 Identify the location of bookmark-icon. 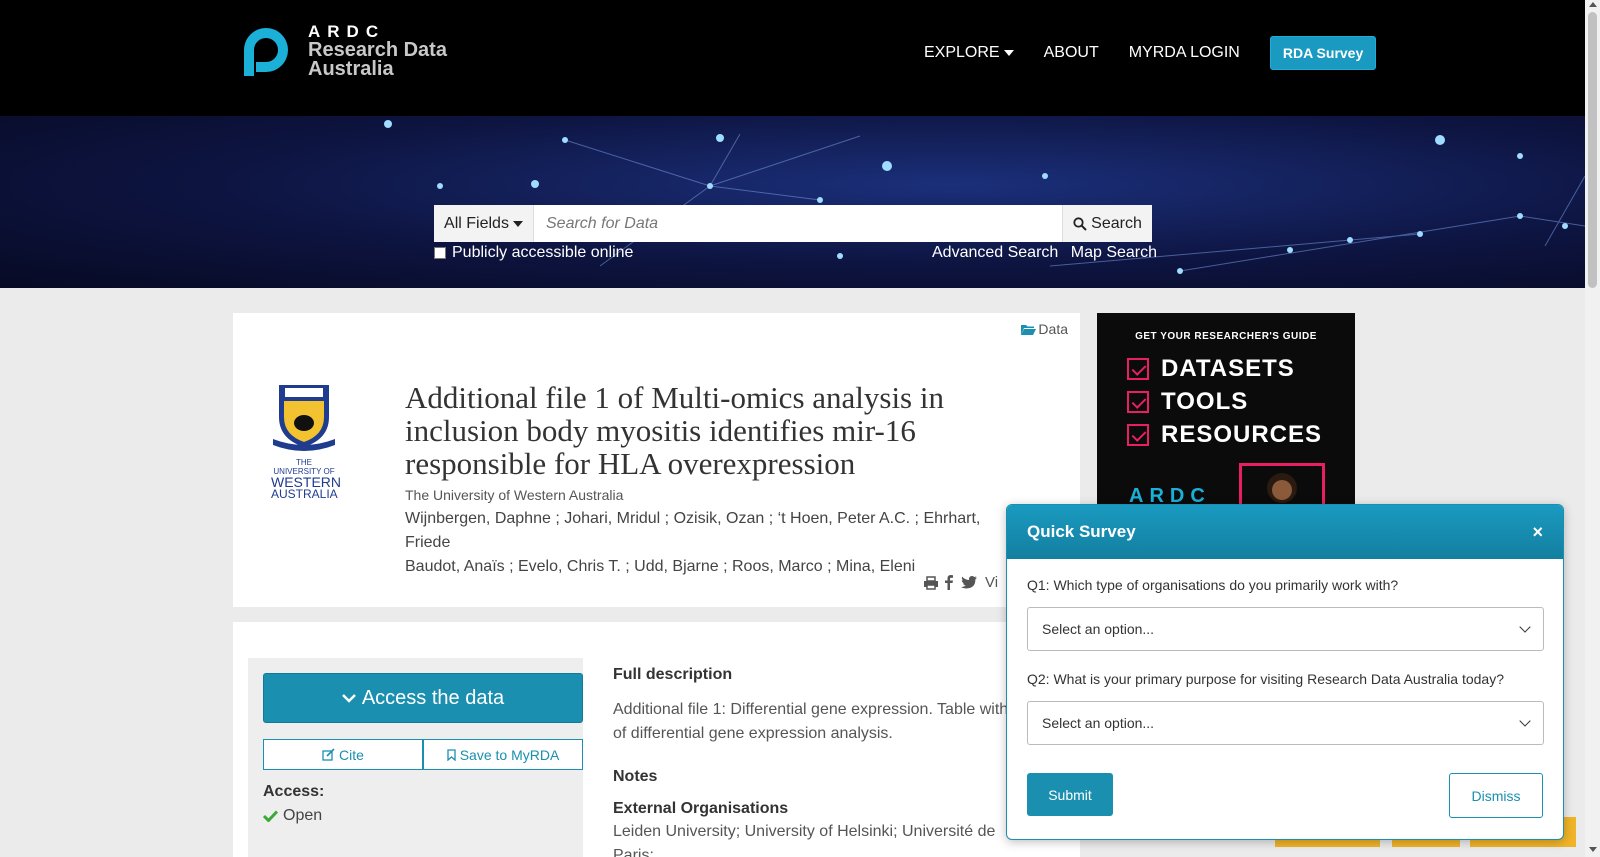
(451, 754).